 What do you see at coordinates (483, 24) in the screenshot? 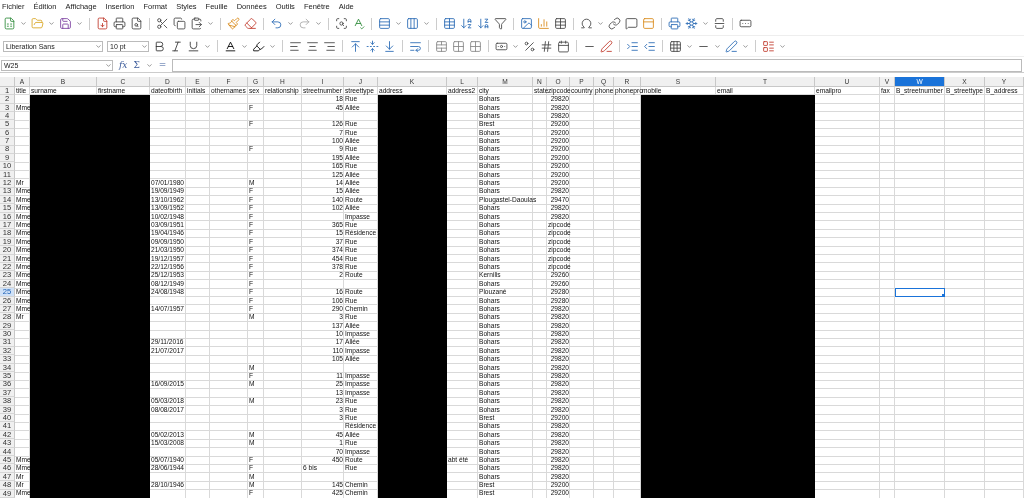
I see `sort-descending-icon` at bounding box center [483, 24].